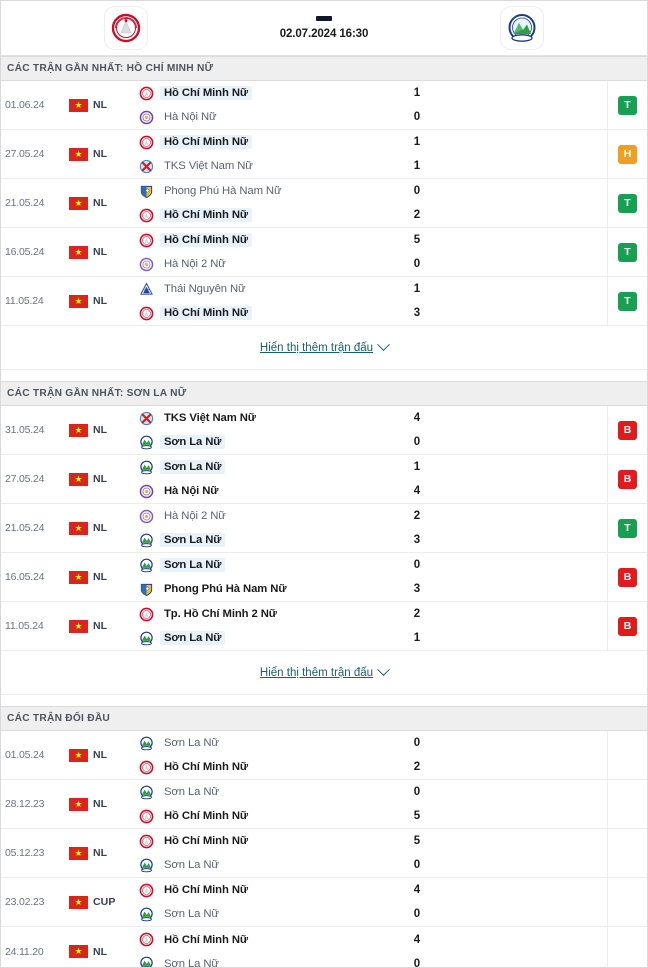  I want to click on home-score: 5, so click(417, 240).